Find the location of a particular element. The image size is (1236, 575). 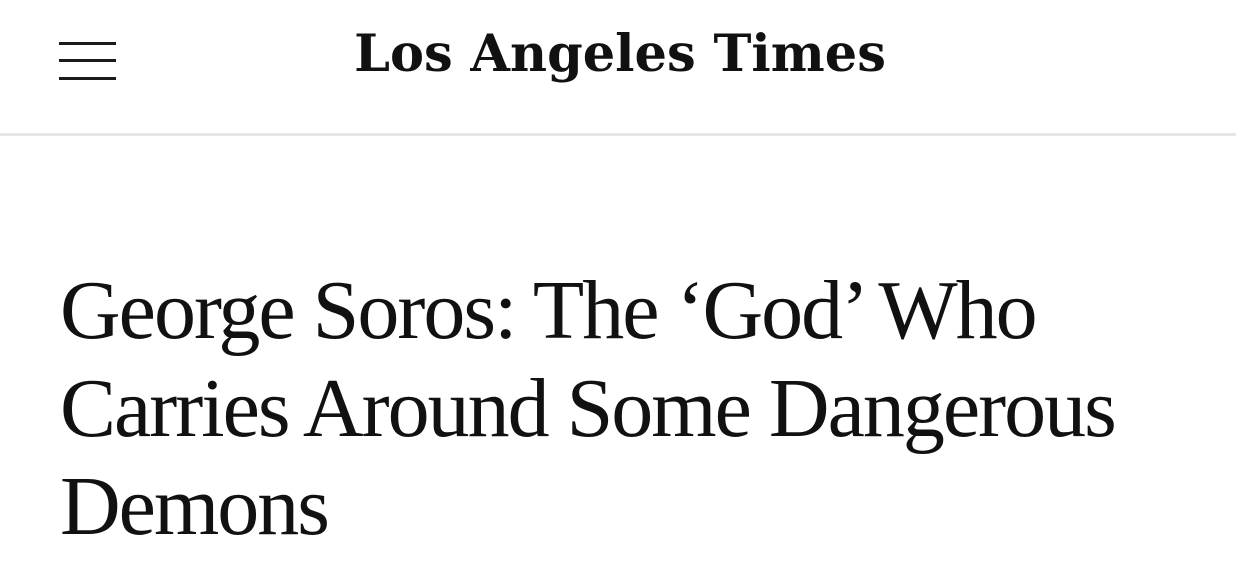

hamburger-menu-icon is located at coordinates (88, 62).